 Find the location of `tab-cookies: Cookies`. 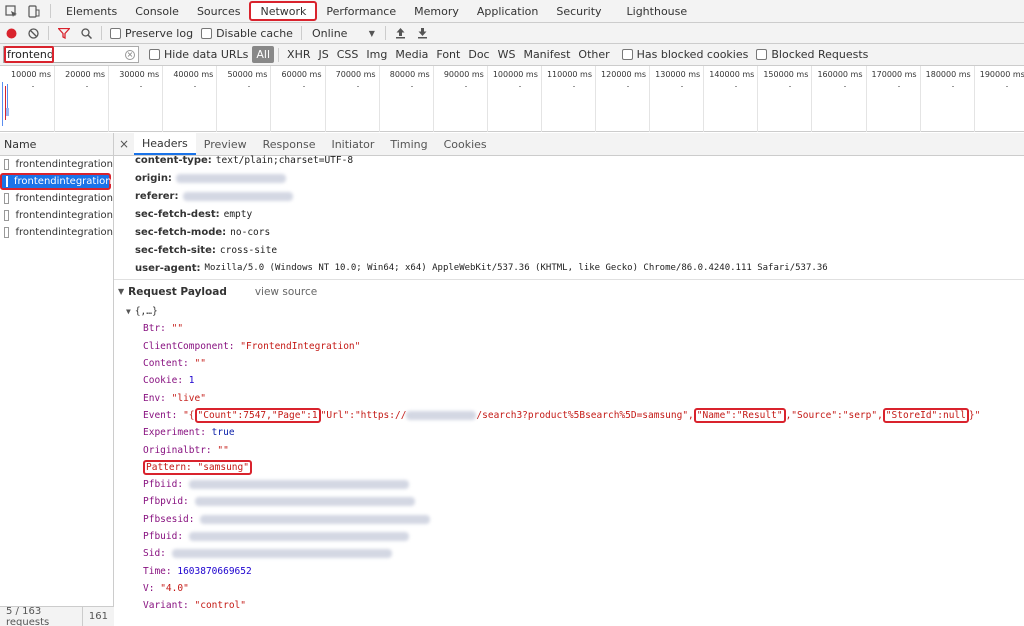

tab-cookies: Cookies is located at coordinates (465, 144).